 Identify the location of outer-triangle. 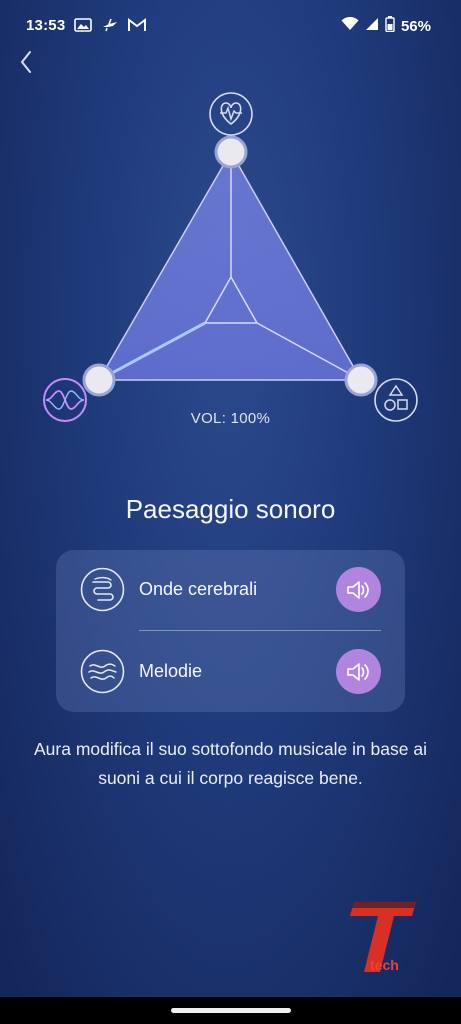
(230, 265).